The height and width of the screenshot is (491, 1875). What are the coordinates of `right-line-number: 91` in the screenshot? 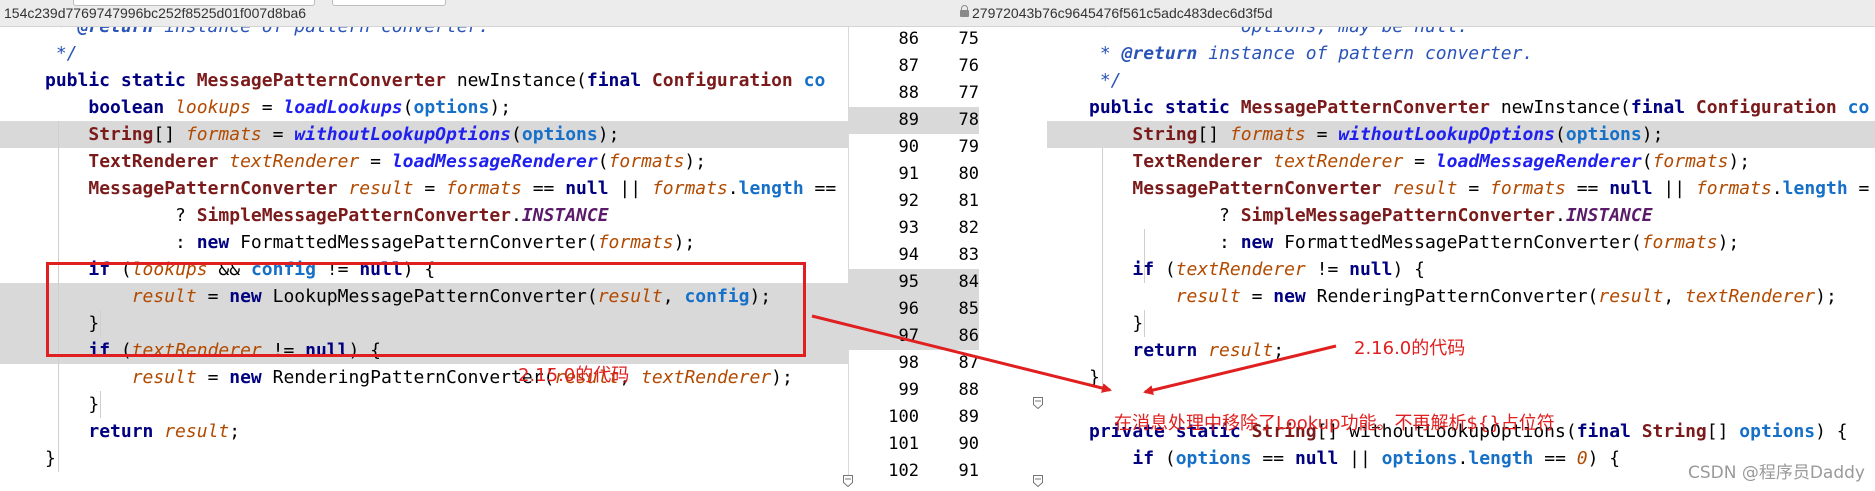 It's located at (968, 471).